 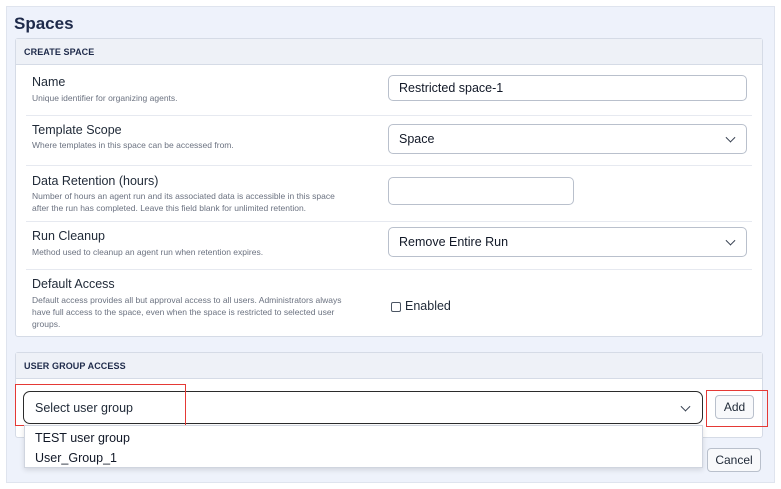 What do you see at coordinates (82, 438) in the screenshot?
I see `user-group-option: TEST user group` at bounding box center [82, 438].